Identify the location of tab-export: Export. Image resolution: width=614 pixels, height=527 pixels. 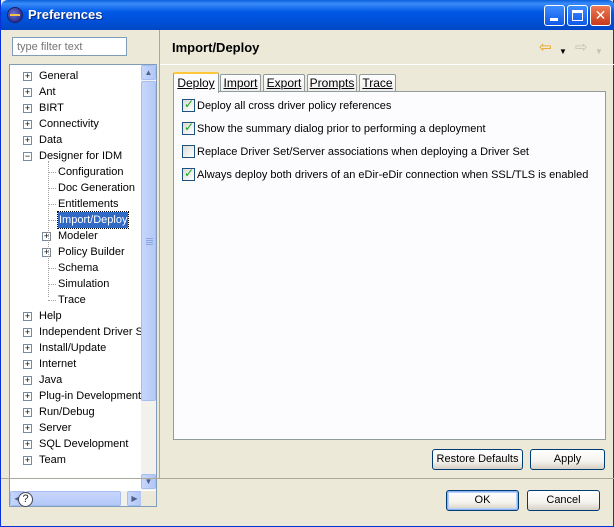
(284, 83).